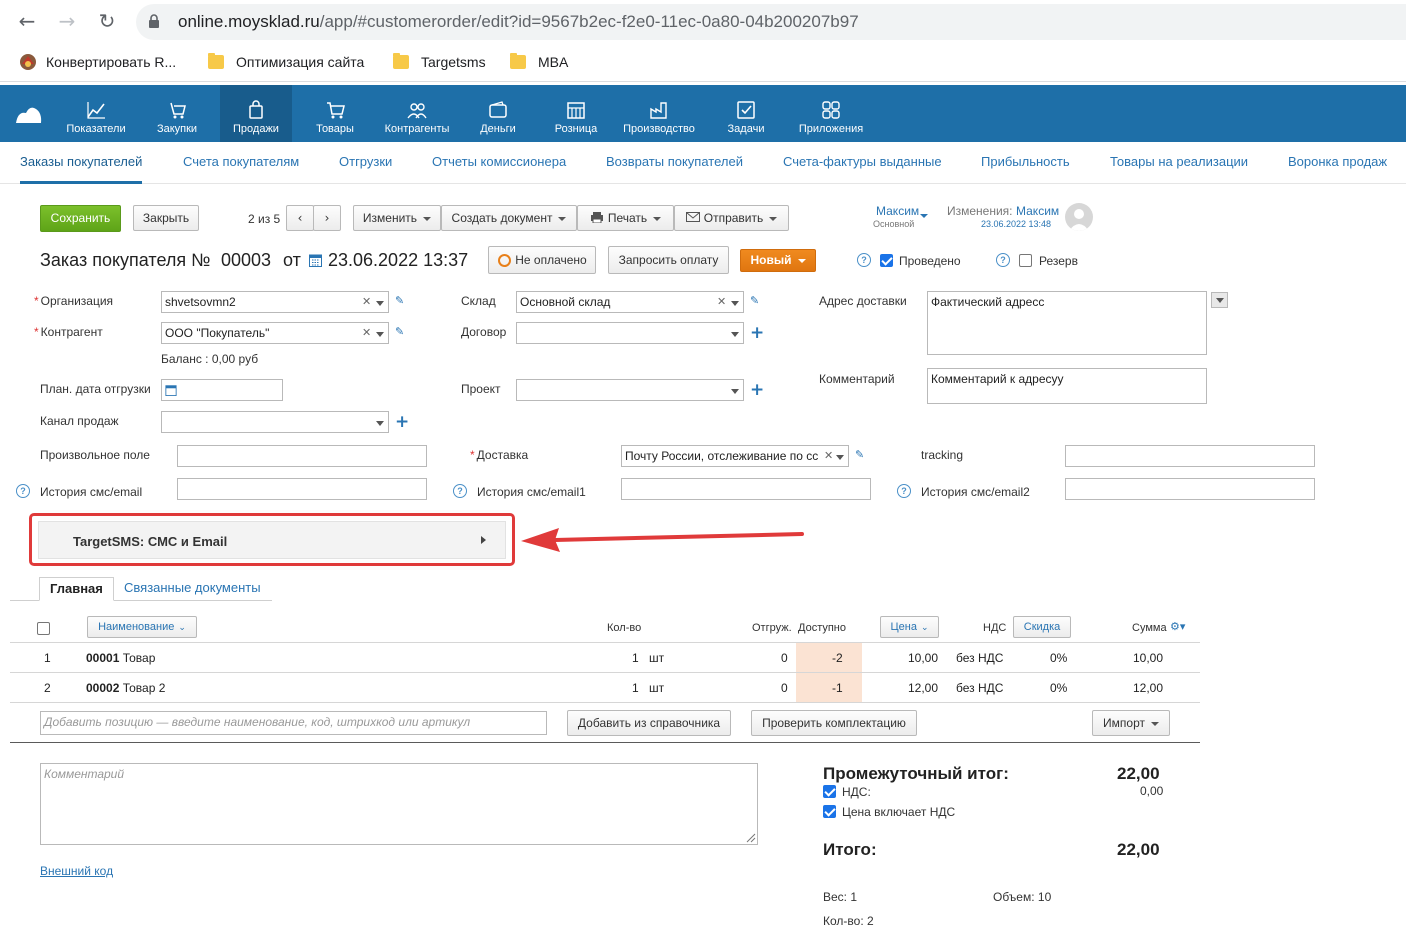 This screenshot has width=1406, height=940. What do you see at coordinates (829, 791) in the screenshot?
I see `vat-checkbox` at bounding box center [829, 791].